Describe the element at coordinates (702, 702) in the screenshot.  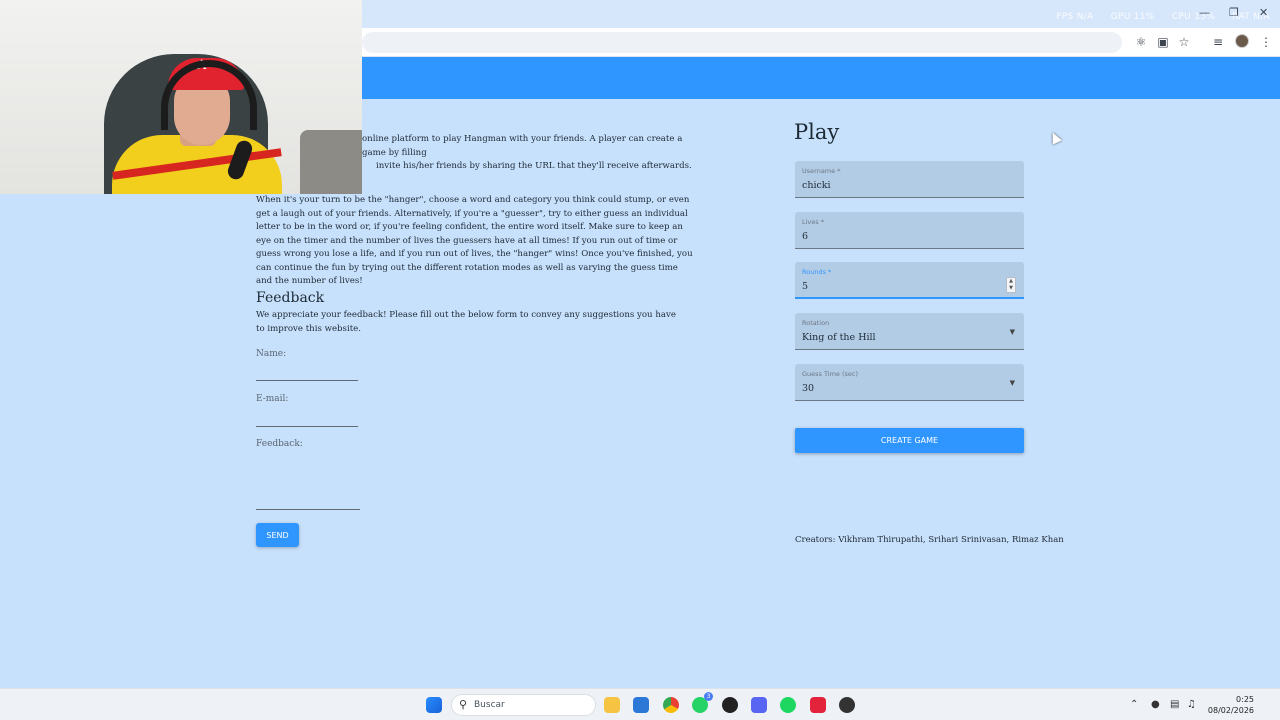
I see `whatsapp-icon: 3` at that location.